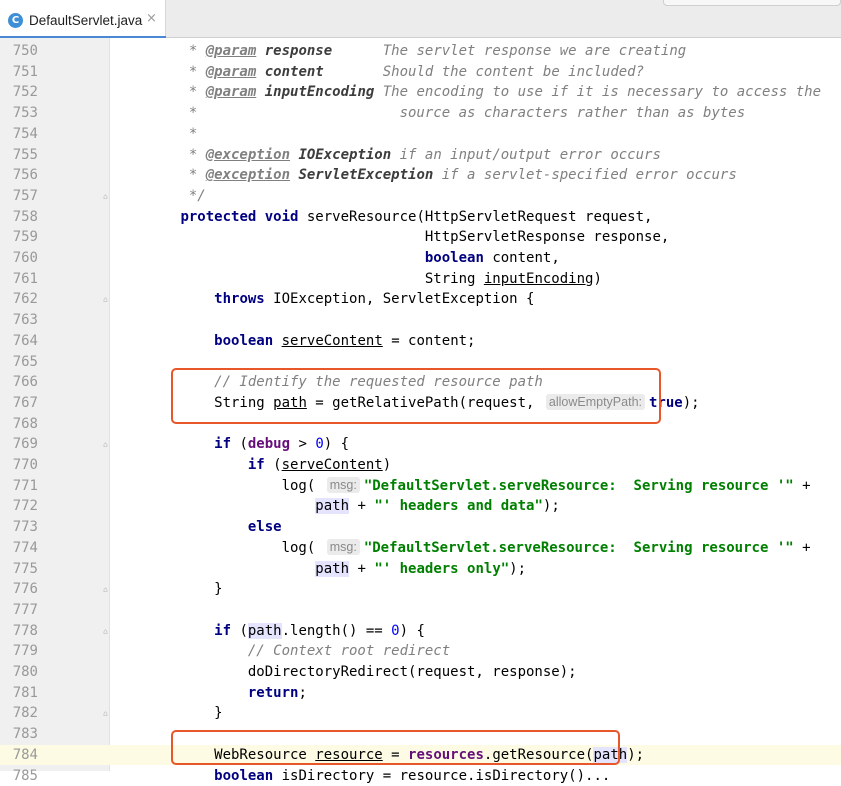 The width and height of the screenshot is (841, 786). What do you see at coordinates (420, 258) in the screenshot?
I see `code-line: 760 boolean content,` at bounding box center [420, 258].